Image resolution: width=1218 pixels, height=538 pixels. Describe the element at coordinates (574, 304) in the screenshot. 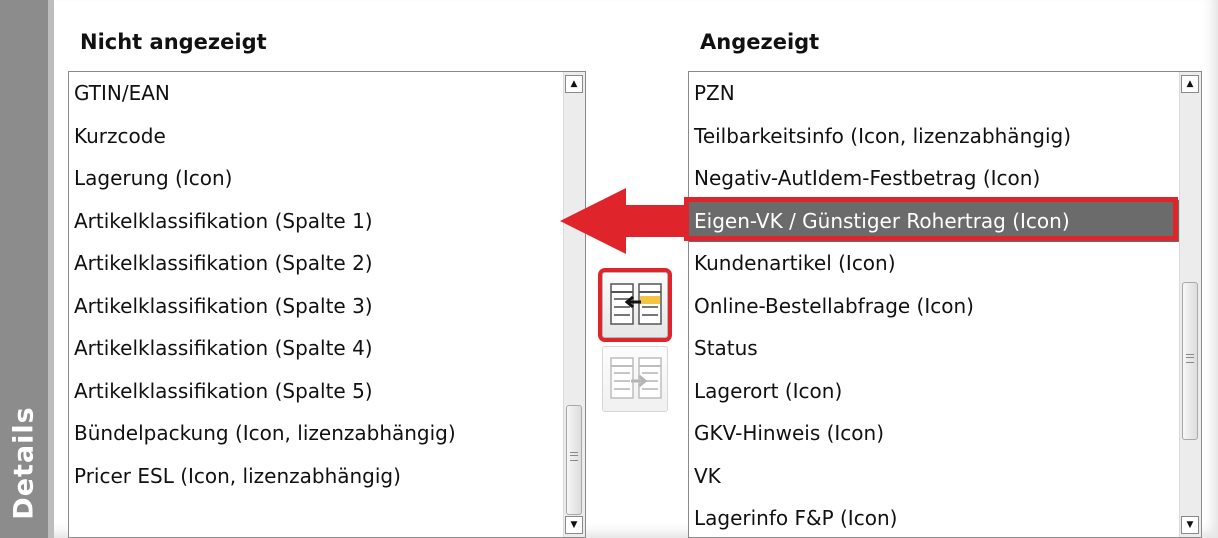

I see `left-list-scrollbar: ▲ ▼` at that location.